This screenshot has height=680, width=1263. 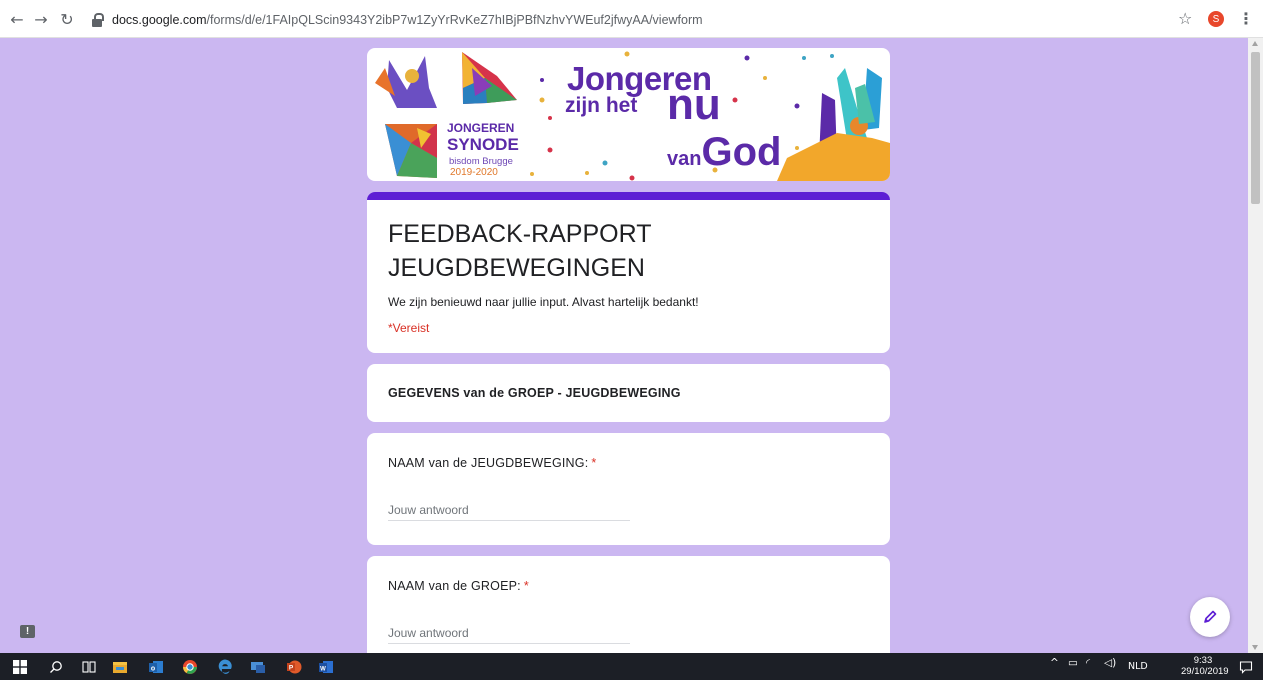 What do you see at coordinates (1255, 43) in the screenshot?
I see `scroll-up-arrow-icon` at bounding box center [1255, 43].